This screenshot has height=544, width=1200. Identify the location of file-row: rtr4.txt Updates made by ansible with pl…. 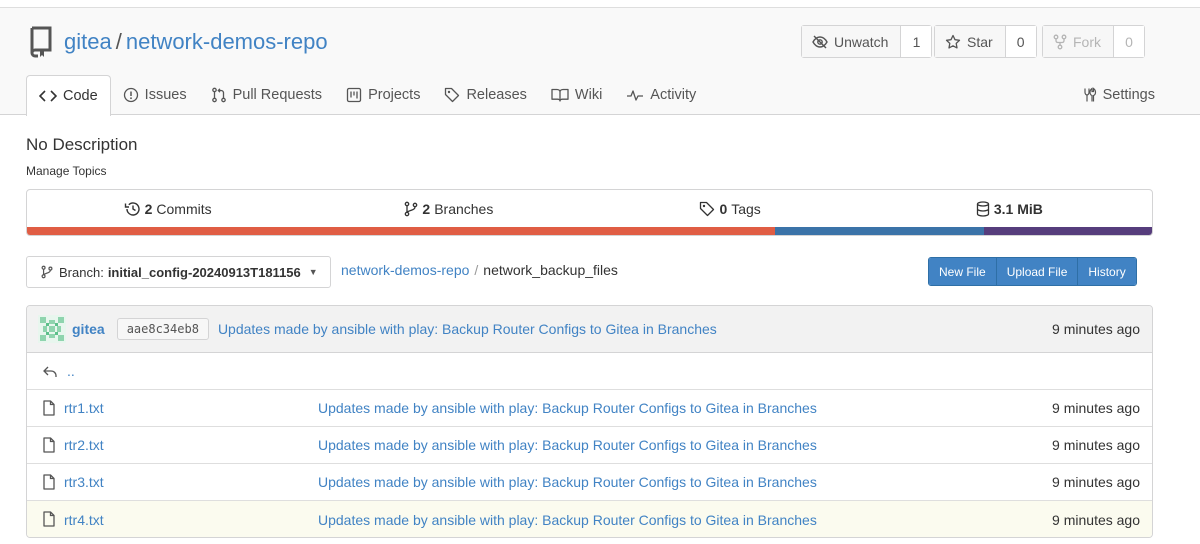
(589, 519).